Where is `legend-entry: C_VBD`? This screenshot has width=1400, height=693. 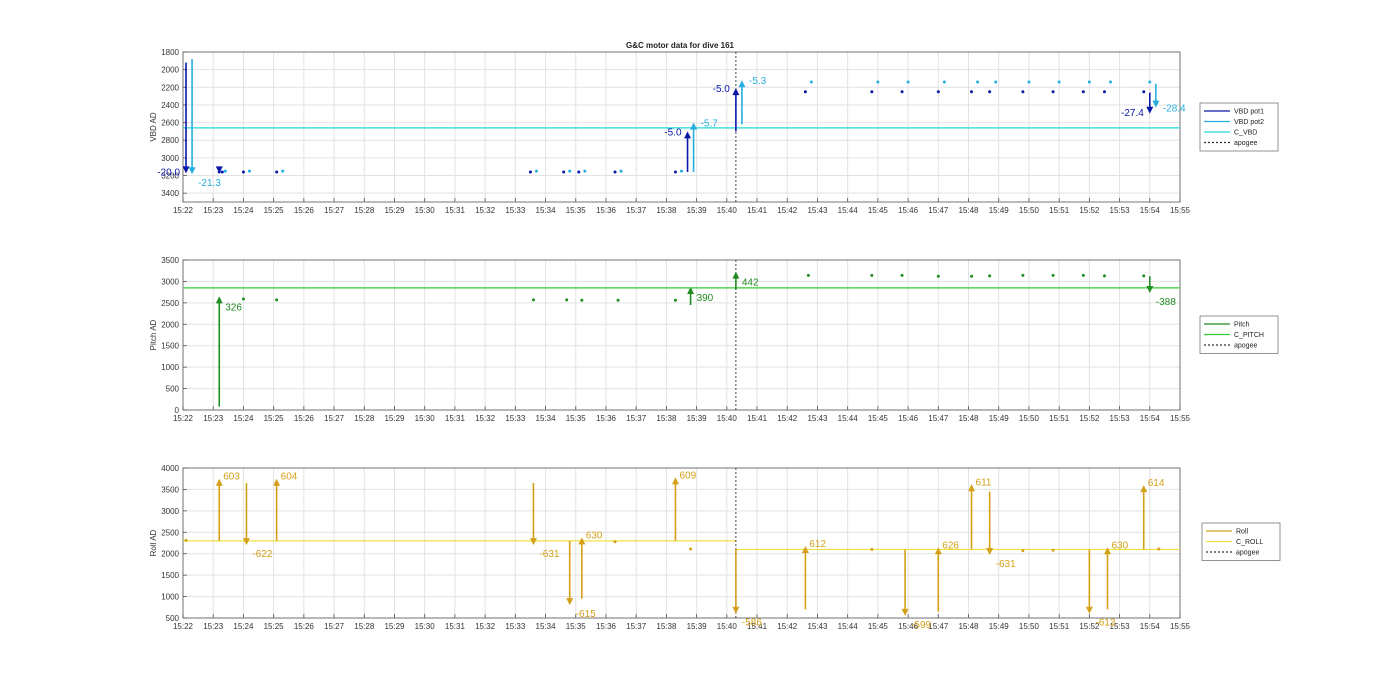 legend-entry: C_VBD is located at coordinates (1245, 133).